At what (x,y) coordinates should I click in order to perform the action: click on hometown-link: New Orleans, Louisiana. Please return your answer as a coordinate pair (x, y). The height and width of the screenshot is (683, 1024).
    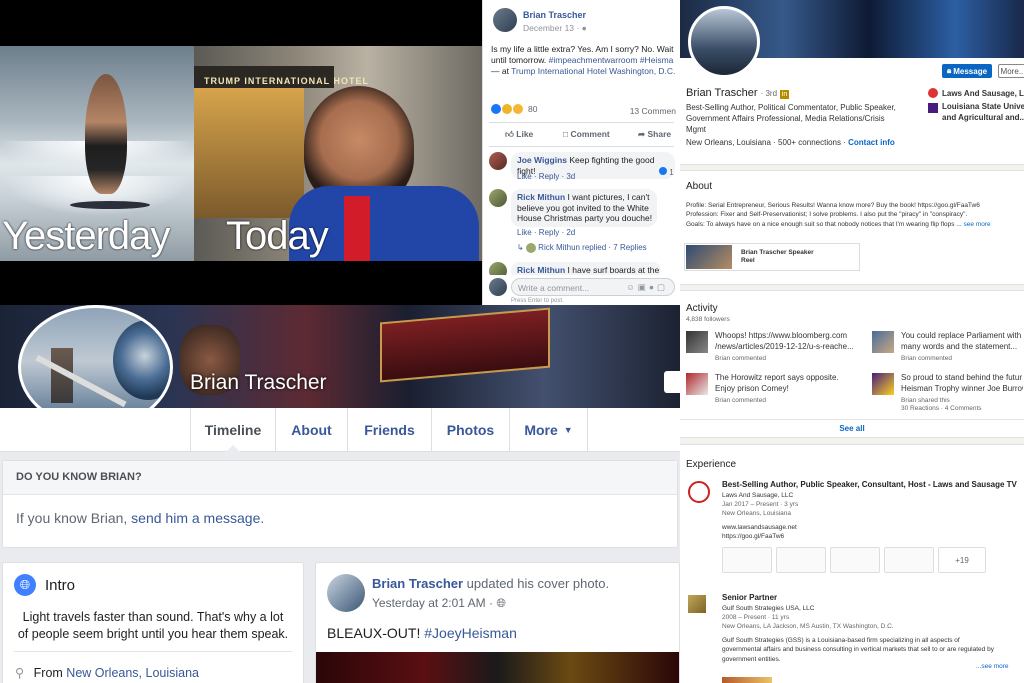
    Looking at the image, I should click on (132, 673).